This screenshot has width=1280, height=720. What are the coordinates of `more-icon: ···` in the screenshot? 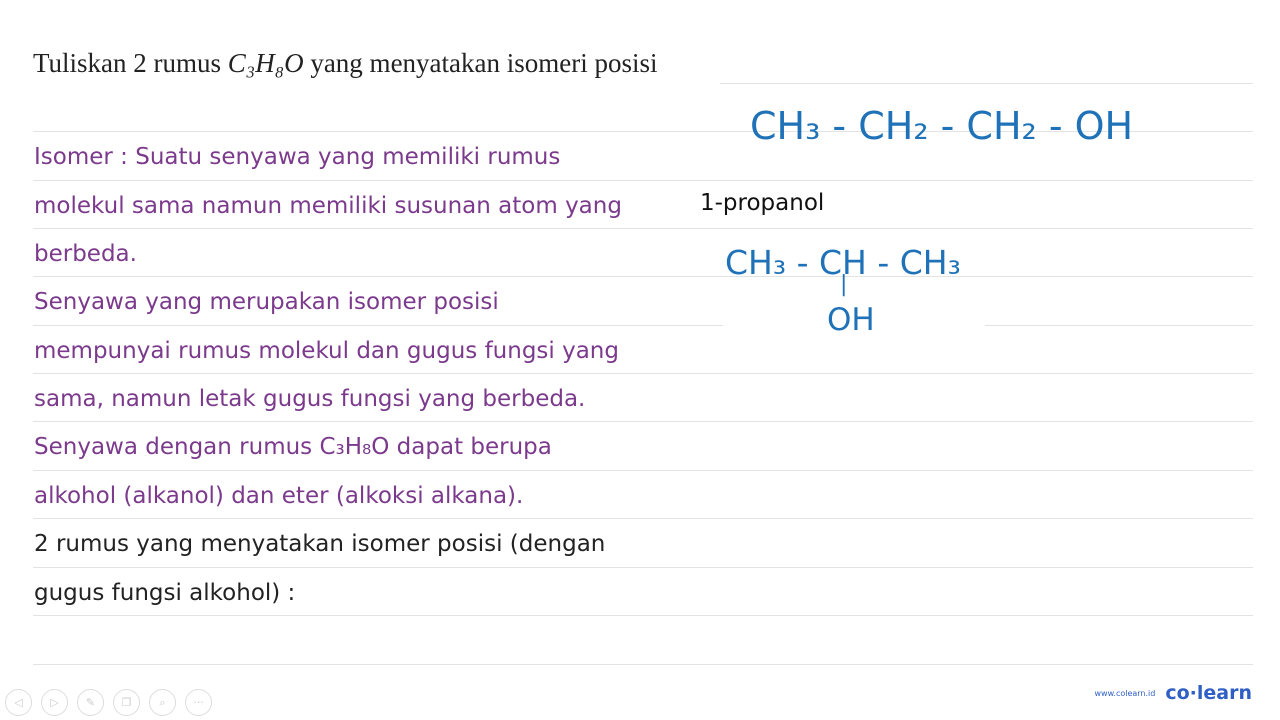 It's located at (198, 702).